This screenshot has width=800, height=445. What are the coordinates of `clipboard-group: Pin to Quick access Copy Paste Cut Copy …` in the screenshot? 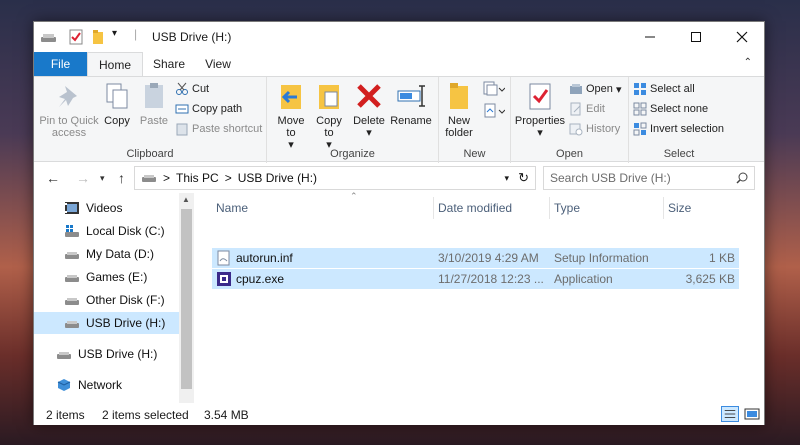 It's located at (150, 120).